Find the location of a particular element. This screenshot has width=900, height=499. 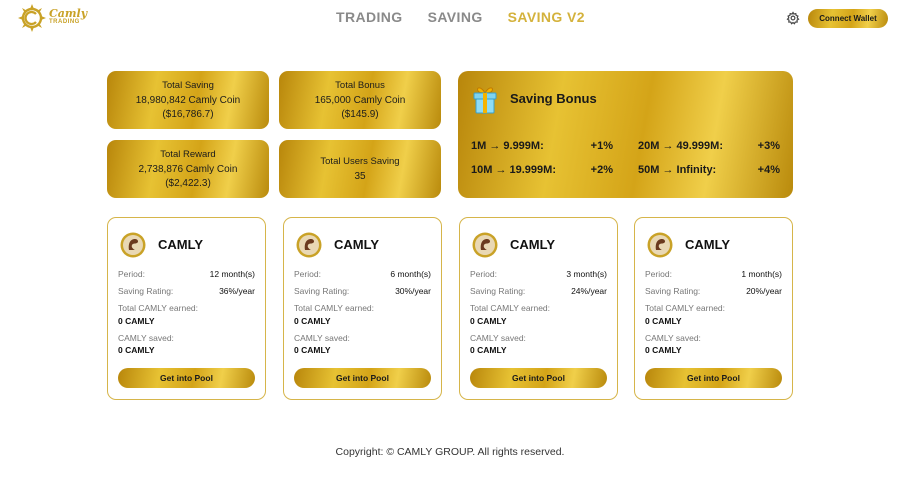

total-users-title: Total Users Saving is located at coordinates (360, 161).